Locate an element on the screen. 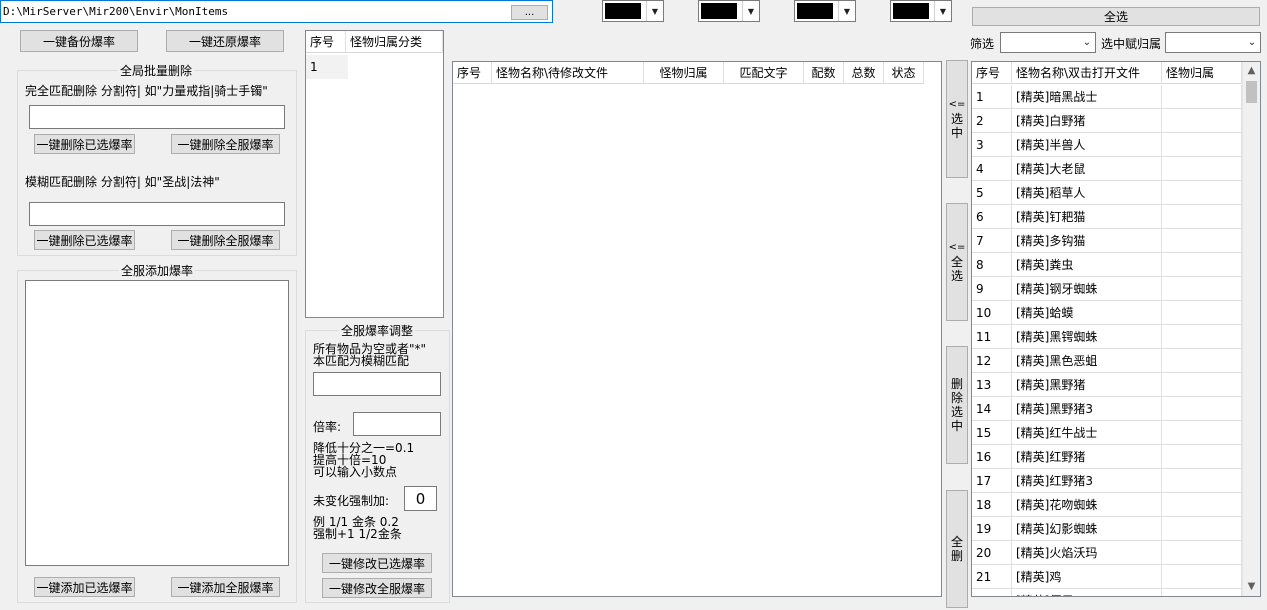  scroll-thumb is located at coordinates (1251, 92).